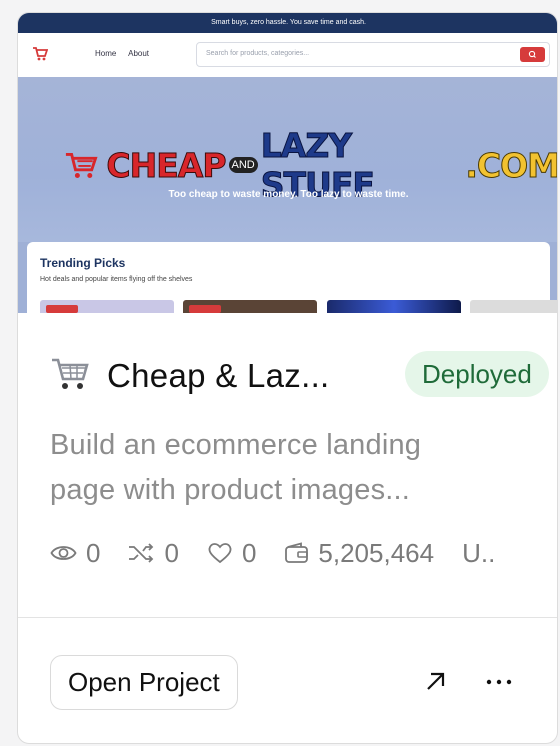  What do you see at coordinates (243, 165) in the screenshot?
I see `logo-and: AND` at bounding box center [243, 165].